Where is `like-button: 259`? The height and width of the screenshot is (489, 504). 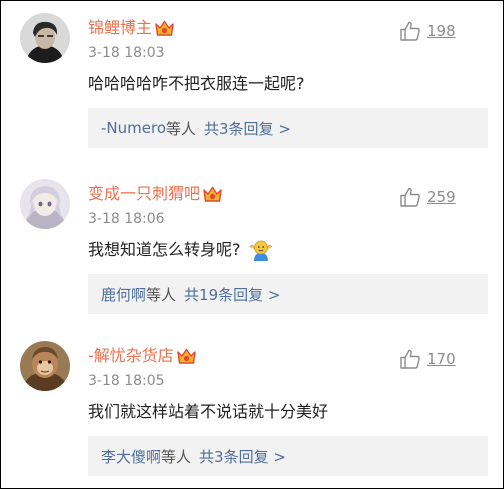
like-button: 259 is located at coordinates (427, 197).